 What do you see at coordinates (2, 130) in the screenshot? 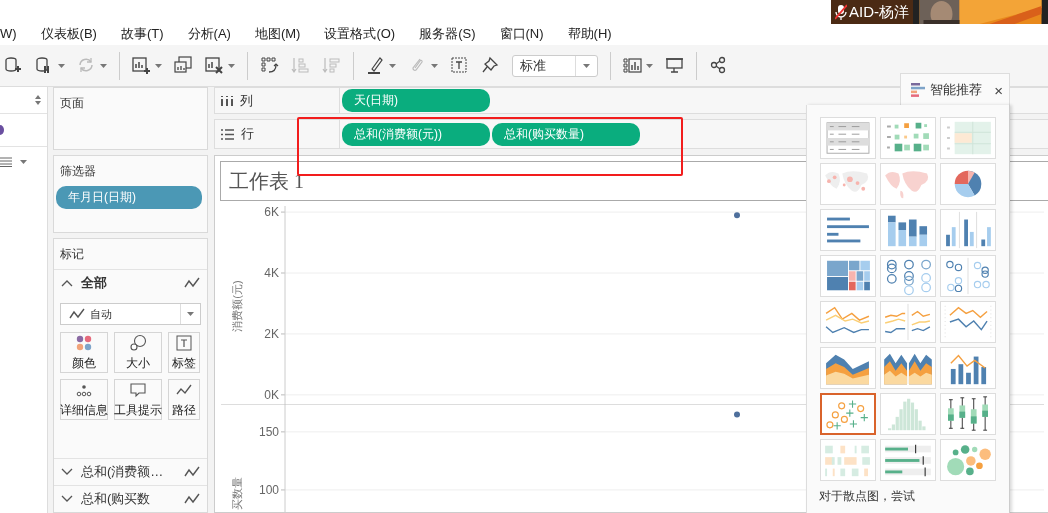
I see `field-icon` at bounding box center [2, 130].